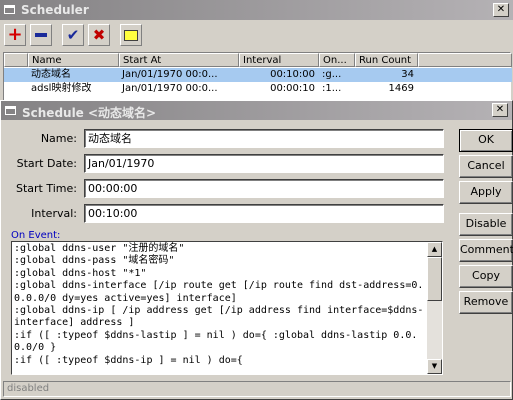 The width and height of the screenshot is (513, 400). I want to click on interval-label: Interval:, so click(54, 213).